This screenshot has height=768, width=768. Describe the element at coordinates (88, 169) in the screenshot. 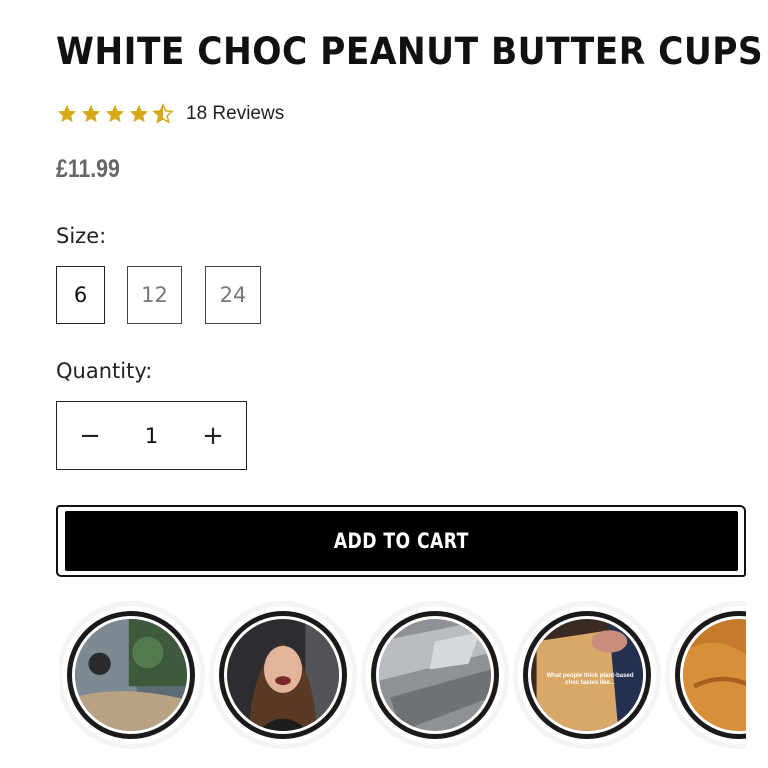

I see `product-price: £11.99` at that location.